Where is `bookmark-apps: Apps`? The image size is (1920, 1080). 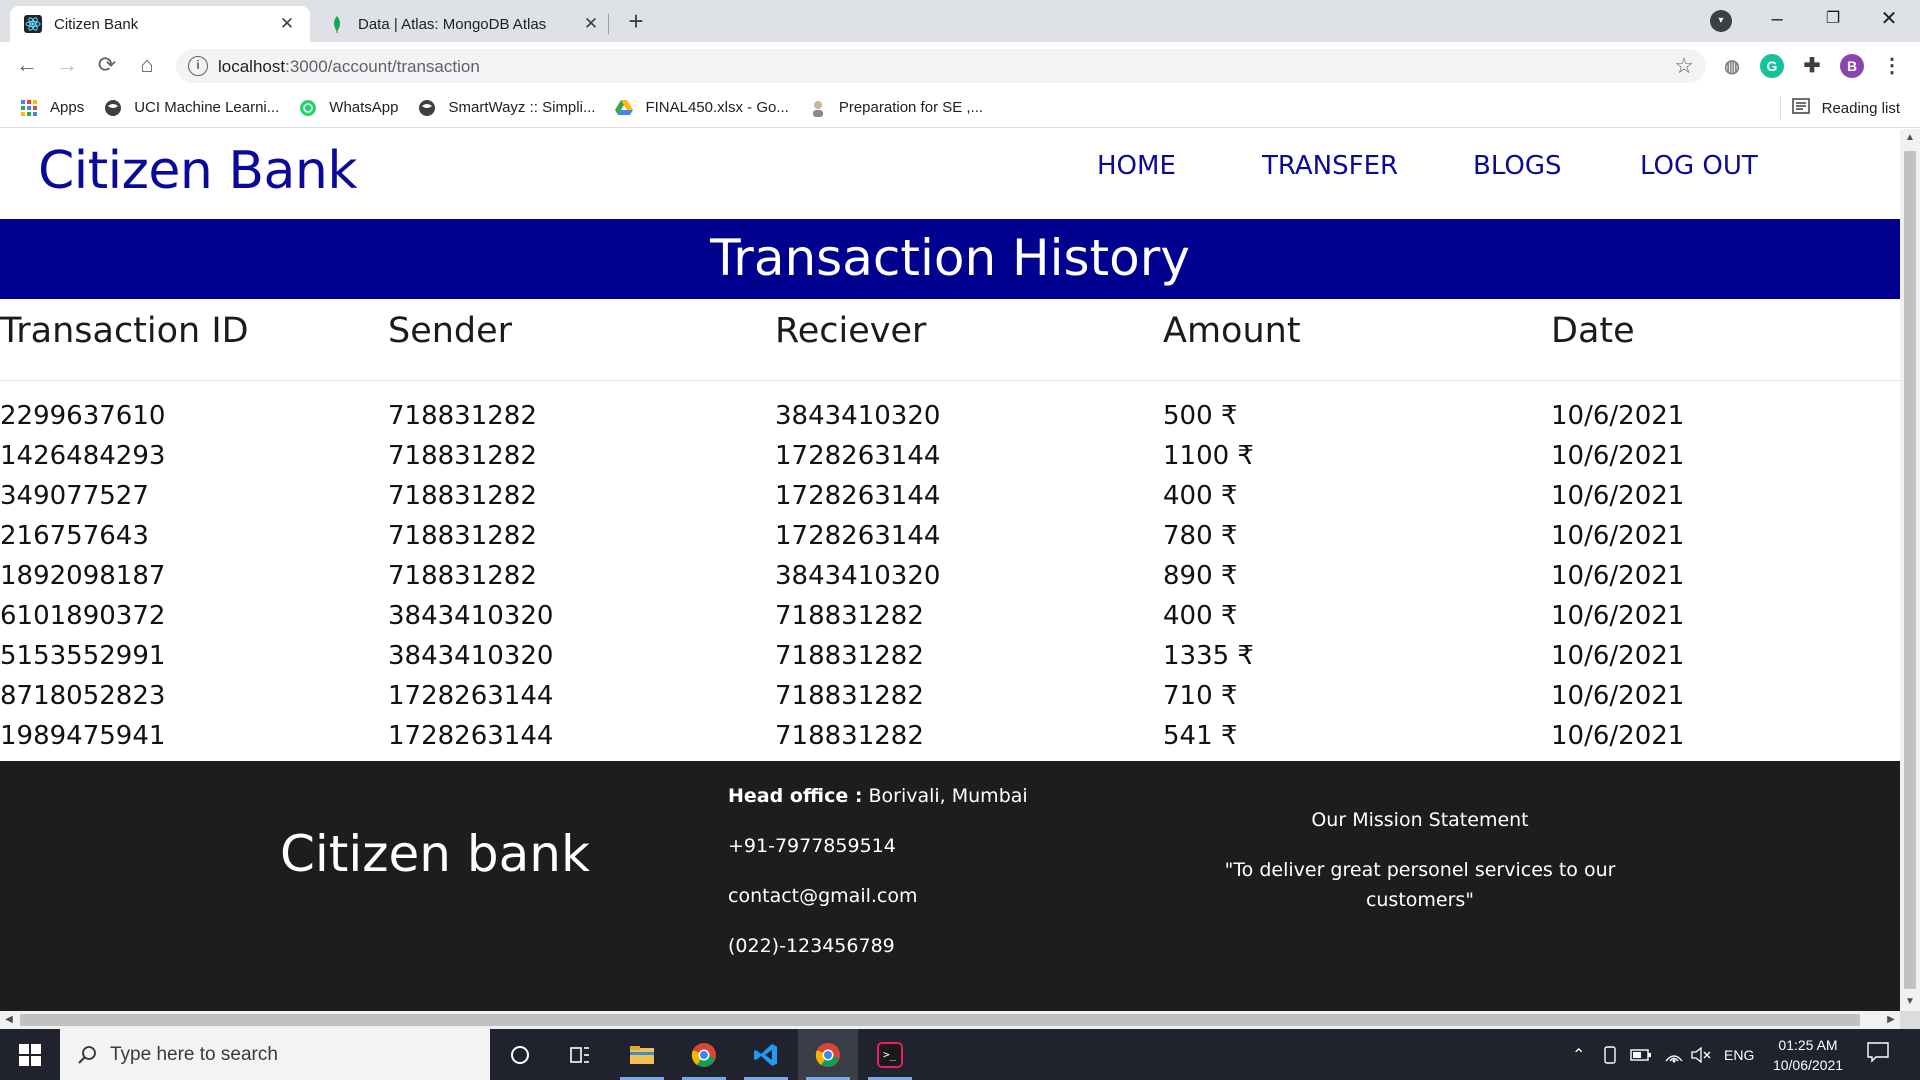 bookmark-apps: Apps is located at coordinates (52, 108).